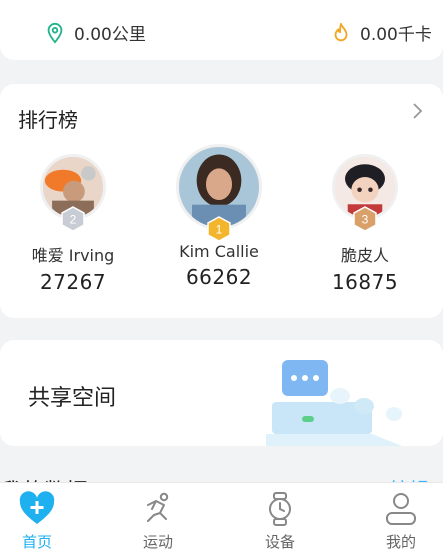  I want to click on tab-sport: 运动, so click(158, 521).